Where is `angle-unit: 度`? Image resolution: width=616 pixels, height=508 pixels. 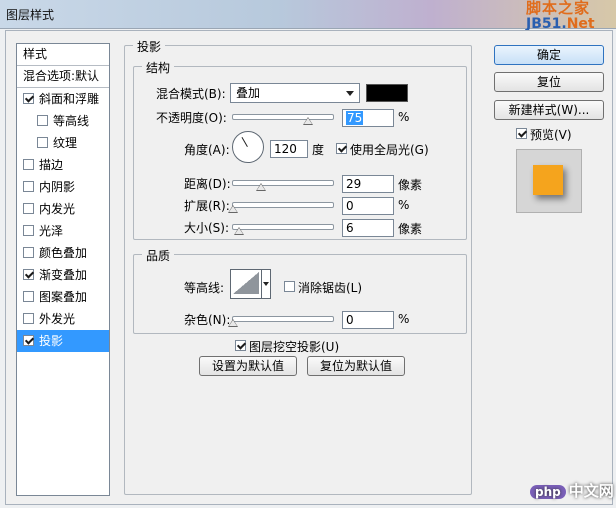 angle-unit: 度 is located at coordinates (318, 150).